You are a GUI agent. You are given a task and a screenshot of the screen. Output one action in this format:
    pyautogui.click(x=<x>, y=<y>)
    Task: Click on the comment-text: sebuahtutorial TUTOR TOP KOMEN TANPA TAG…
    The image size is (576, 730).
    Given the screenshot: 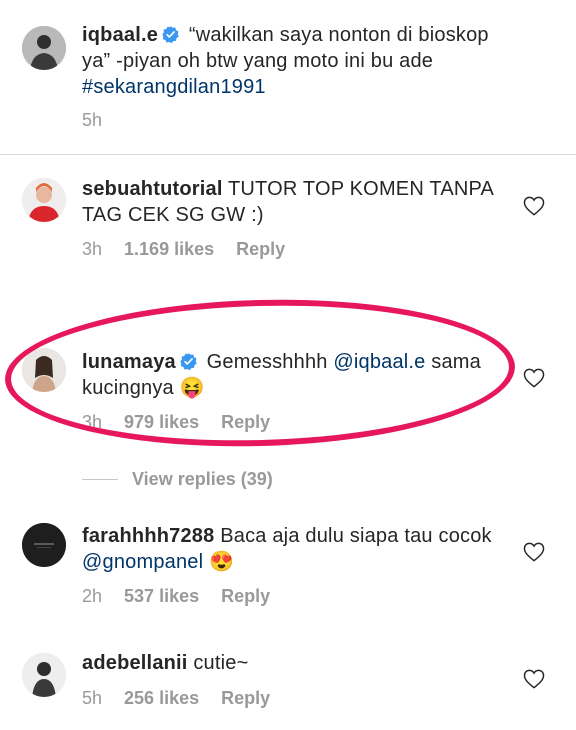 What is the action you would take?
    pyautogui.click(x=292, y=202)
    